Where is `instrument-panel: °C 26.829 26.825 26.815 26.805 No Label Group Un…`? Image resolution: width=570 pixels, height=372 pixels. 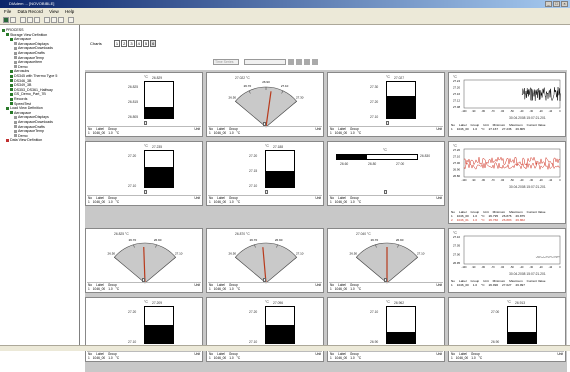 instrument-panel: °C 26.829 26.825 26.815 26.805 No Label Group Un… is located at coordinates (144, 104).